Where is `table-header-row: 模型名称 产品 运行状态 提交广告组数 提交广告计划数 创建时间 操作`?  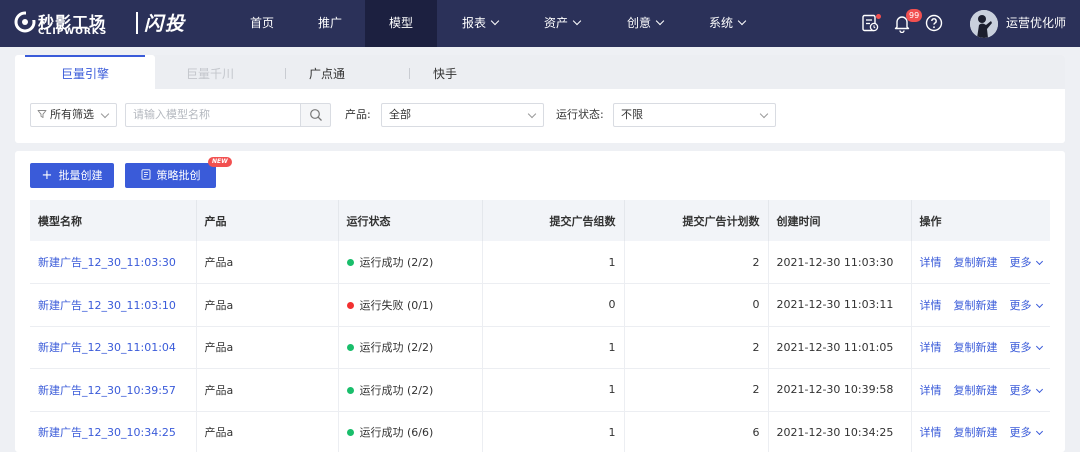 table-header-row: 模型名称 产品 运行状态 提交广告组数 提交广告计划数 创建时间 操作 is located at coordinates (540, 220).